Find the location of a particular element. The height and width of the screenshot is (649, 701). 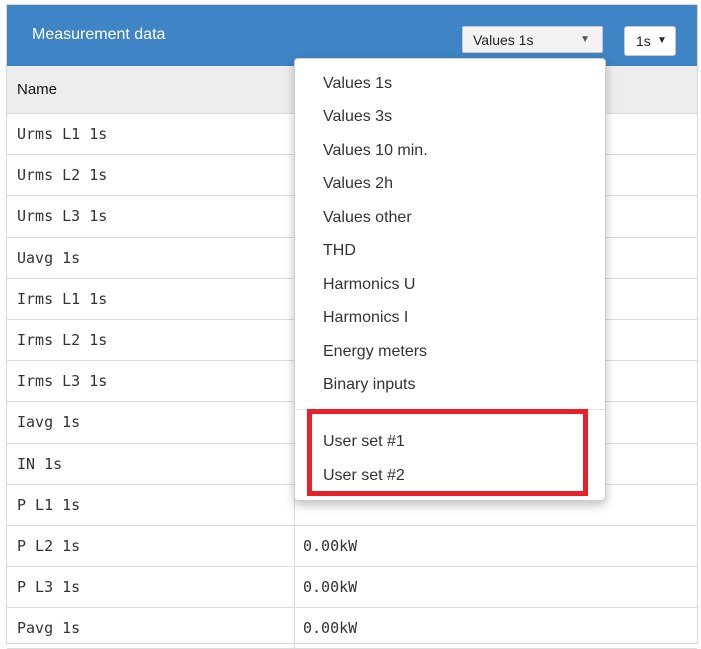

row-name: Irms L1 1s is located at coordinates (62, 298).